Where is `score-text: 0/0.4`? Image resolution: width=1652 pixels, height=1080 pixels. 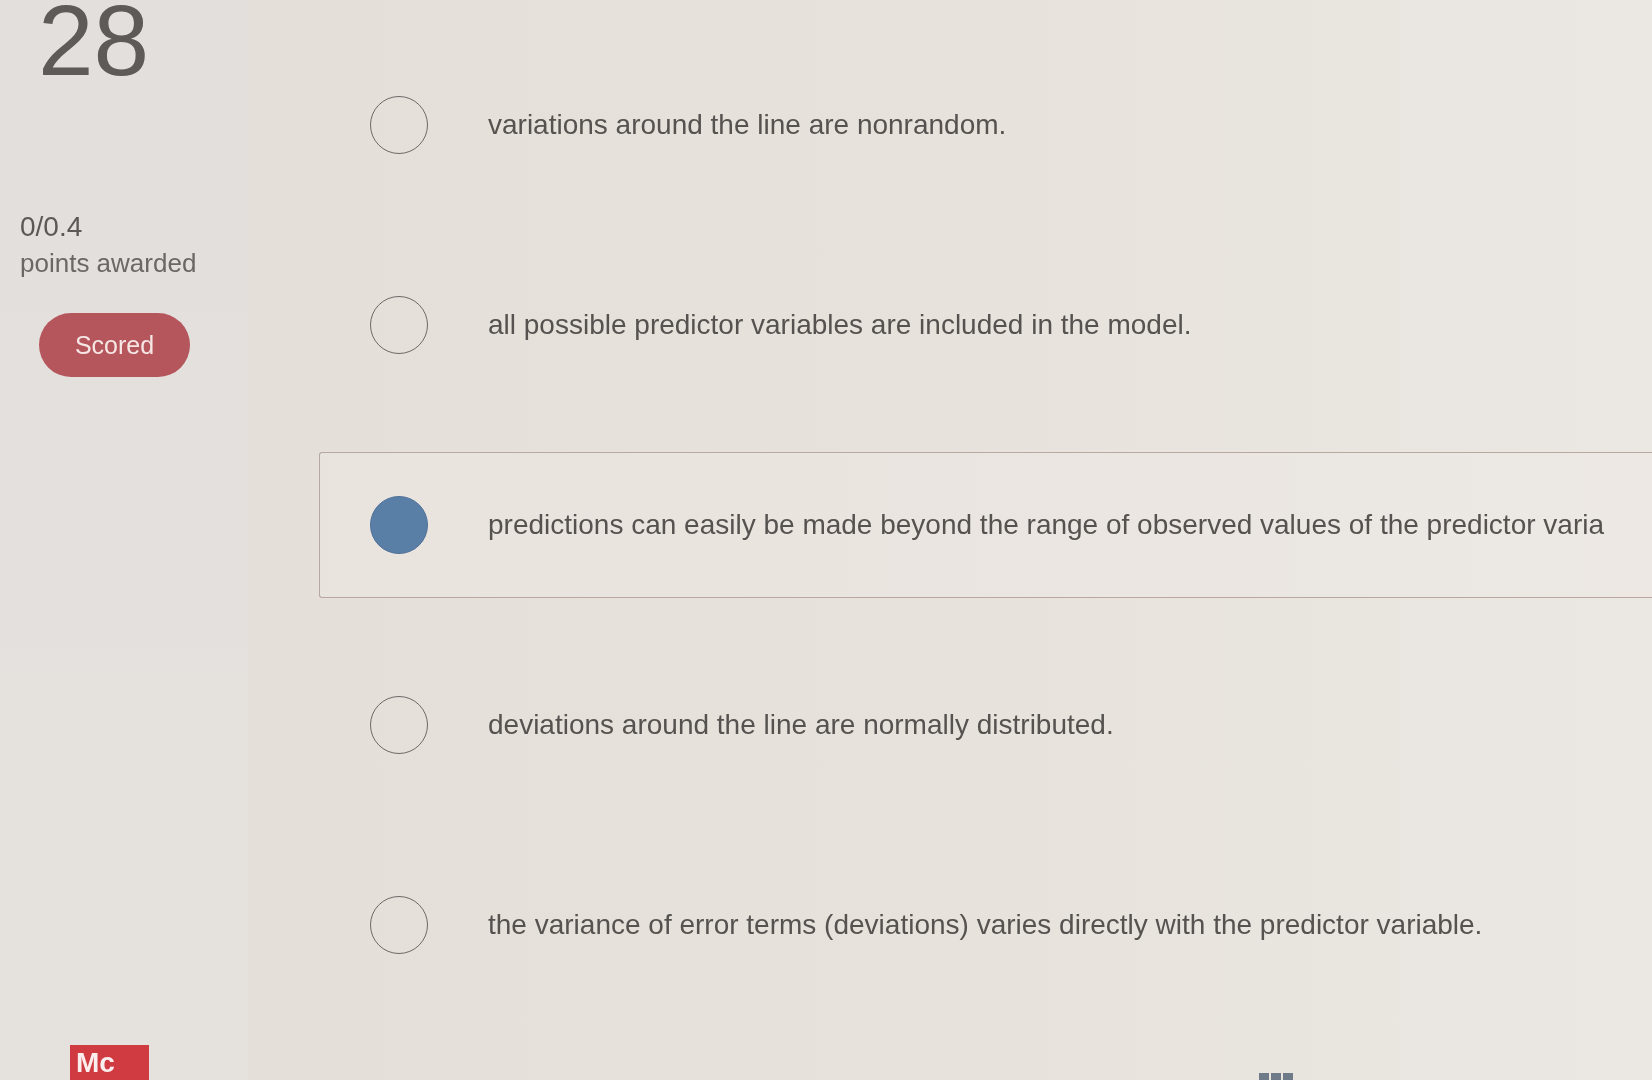
score-text: 0/0.4 is located at coordinates (51, 227).